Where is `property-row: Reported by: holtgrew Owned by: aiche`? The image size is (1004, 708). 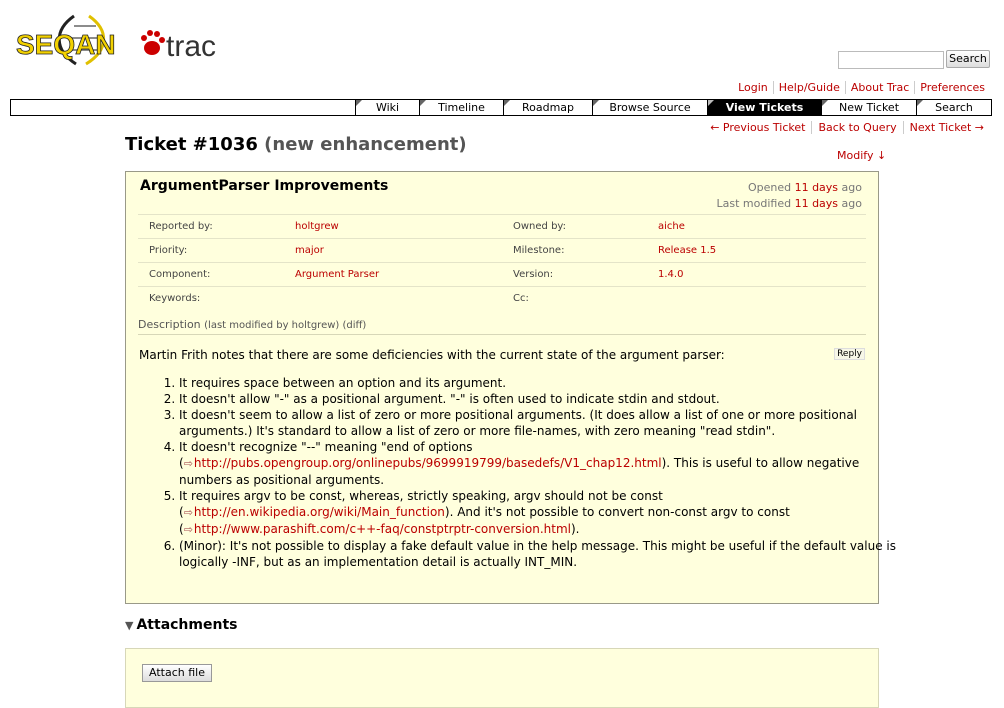 property-row: Reported by: holtgrew Owned by: aiche is located at coordinates (502, 226).